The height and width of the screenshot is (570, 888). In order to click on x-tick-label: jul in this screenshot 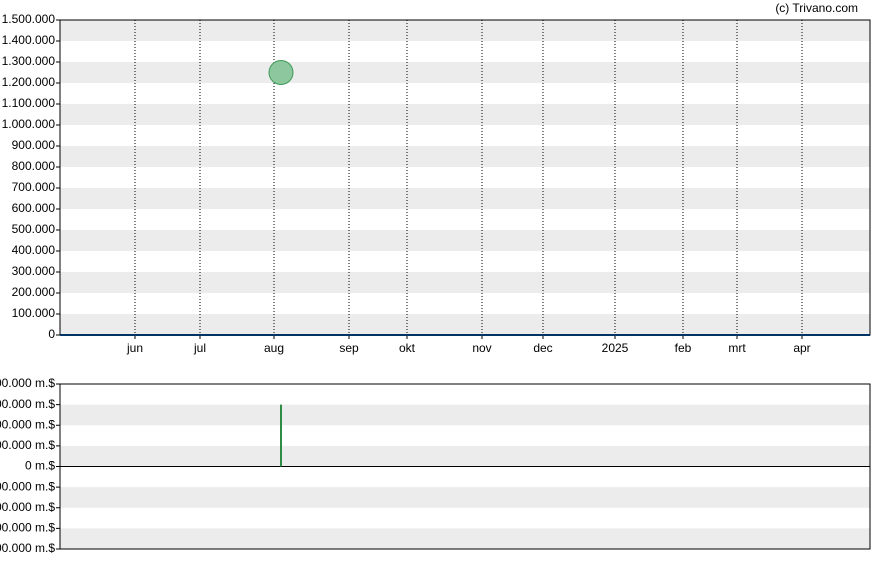, I will do `click(199, 348)`.